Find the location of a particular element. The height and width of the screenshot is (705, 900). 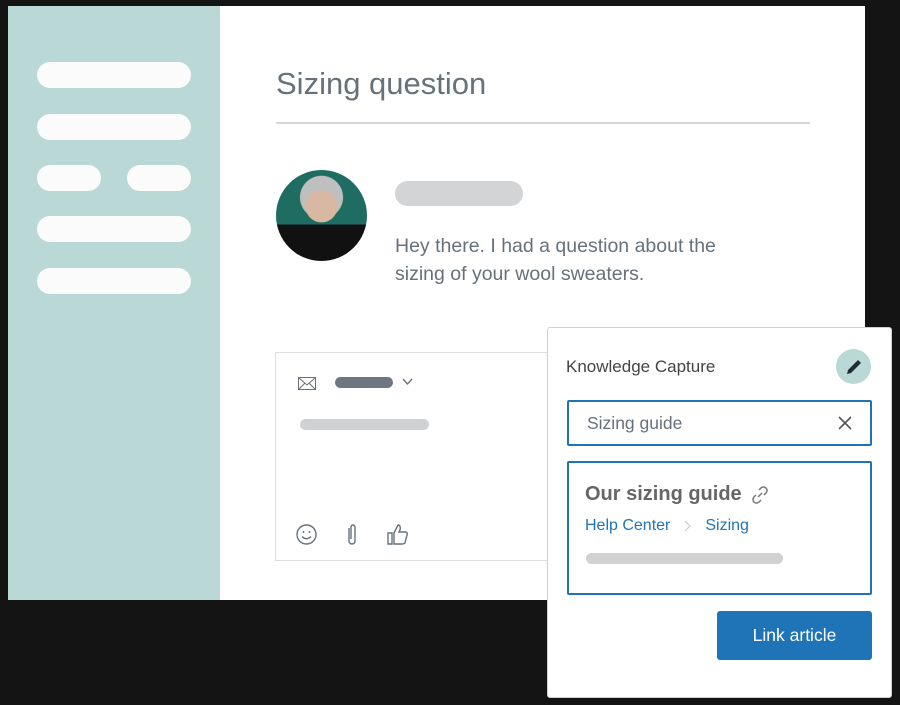

envelope-icon is located at coordinates (307, 383).